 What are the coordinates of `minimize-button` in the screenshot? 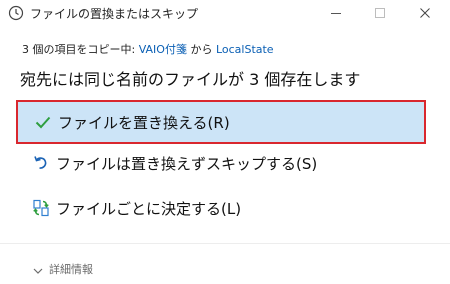 It's located at (336, 13).